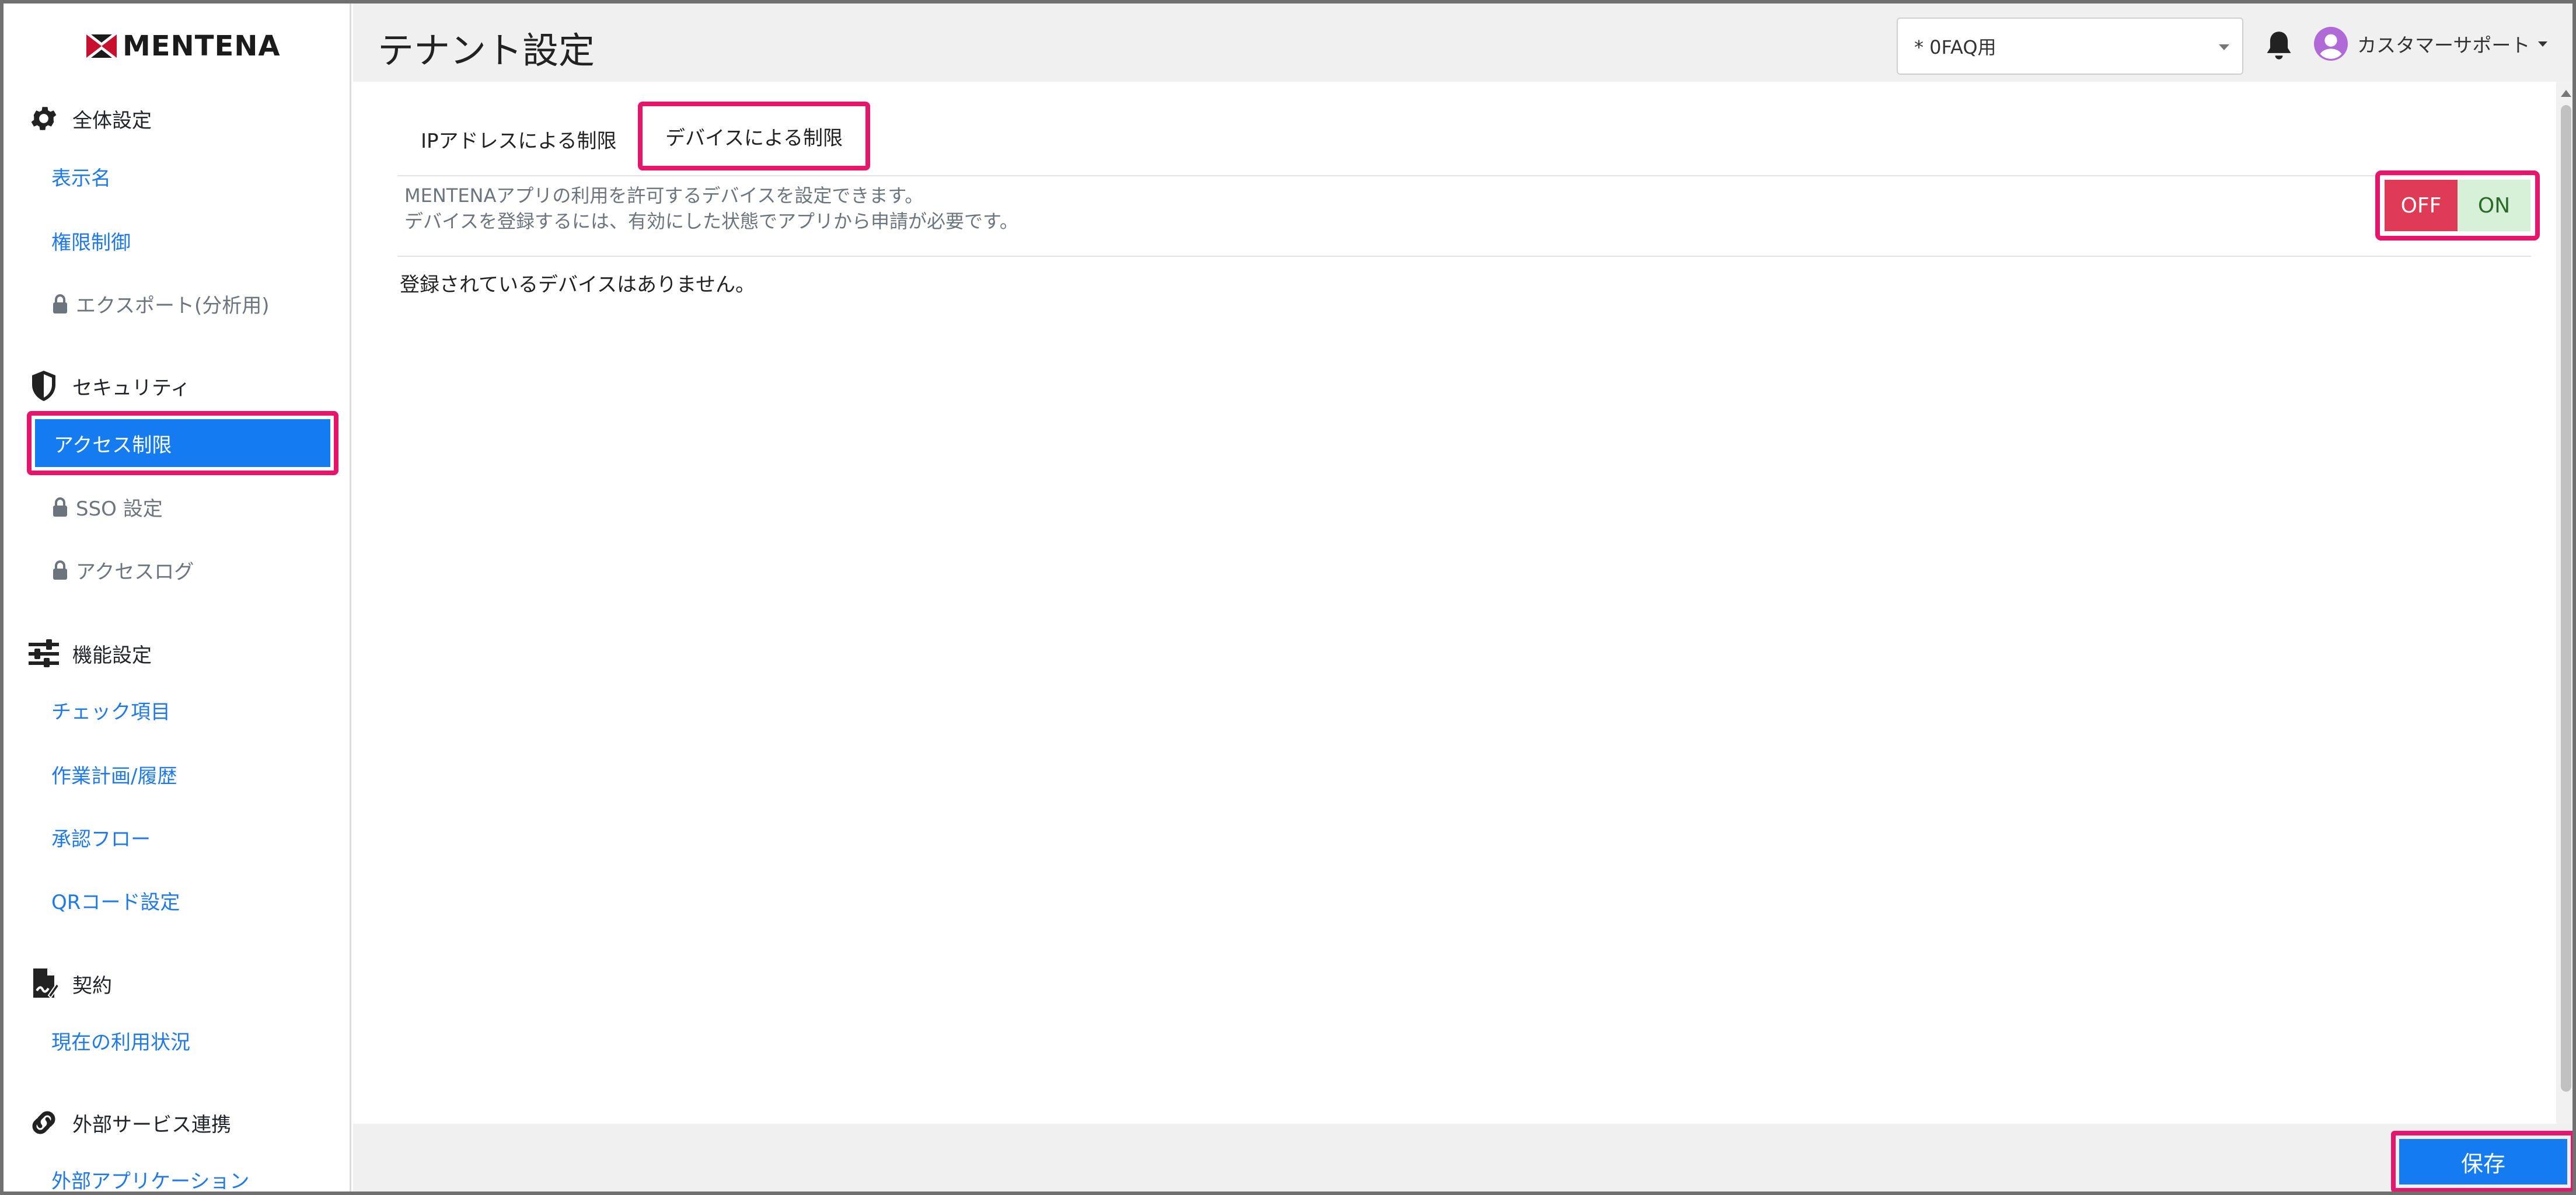 Image resolution: width=2576 pixels, height=1195 pixels. What do you see at coordinates (2421, 205) in the screenshot?
I see `toggle-off-option: OFF` at bounding box center [2421, 205].